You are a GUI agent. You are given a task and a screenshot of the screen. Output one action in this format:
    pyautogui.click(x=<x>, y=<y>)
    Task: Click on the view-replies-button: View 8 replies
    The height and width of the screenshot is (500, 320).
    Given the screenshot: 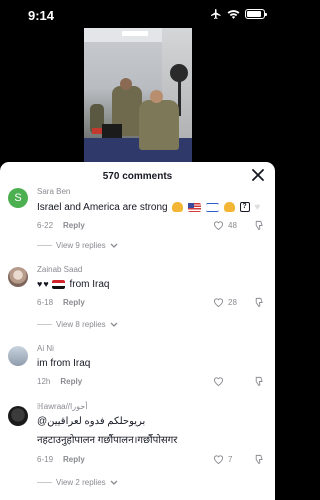 What is the action you would take?
    pyautogui.click(x=77, y=324)
    